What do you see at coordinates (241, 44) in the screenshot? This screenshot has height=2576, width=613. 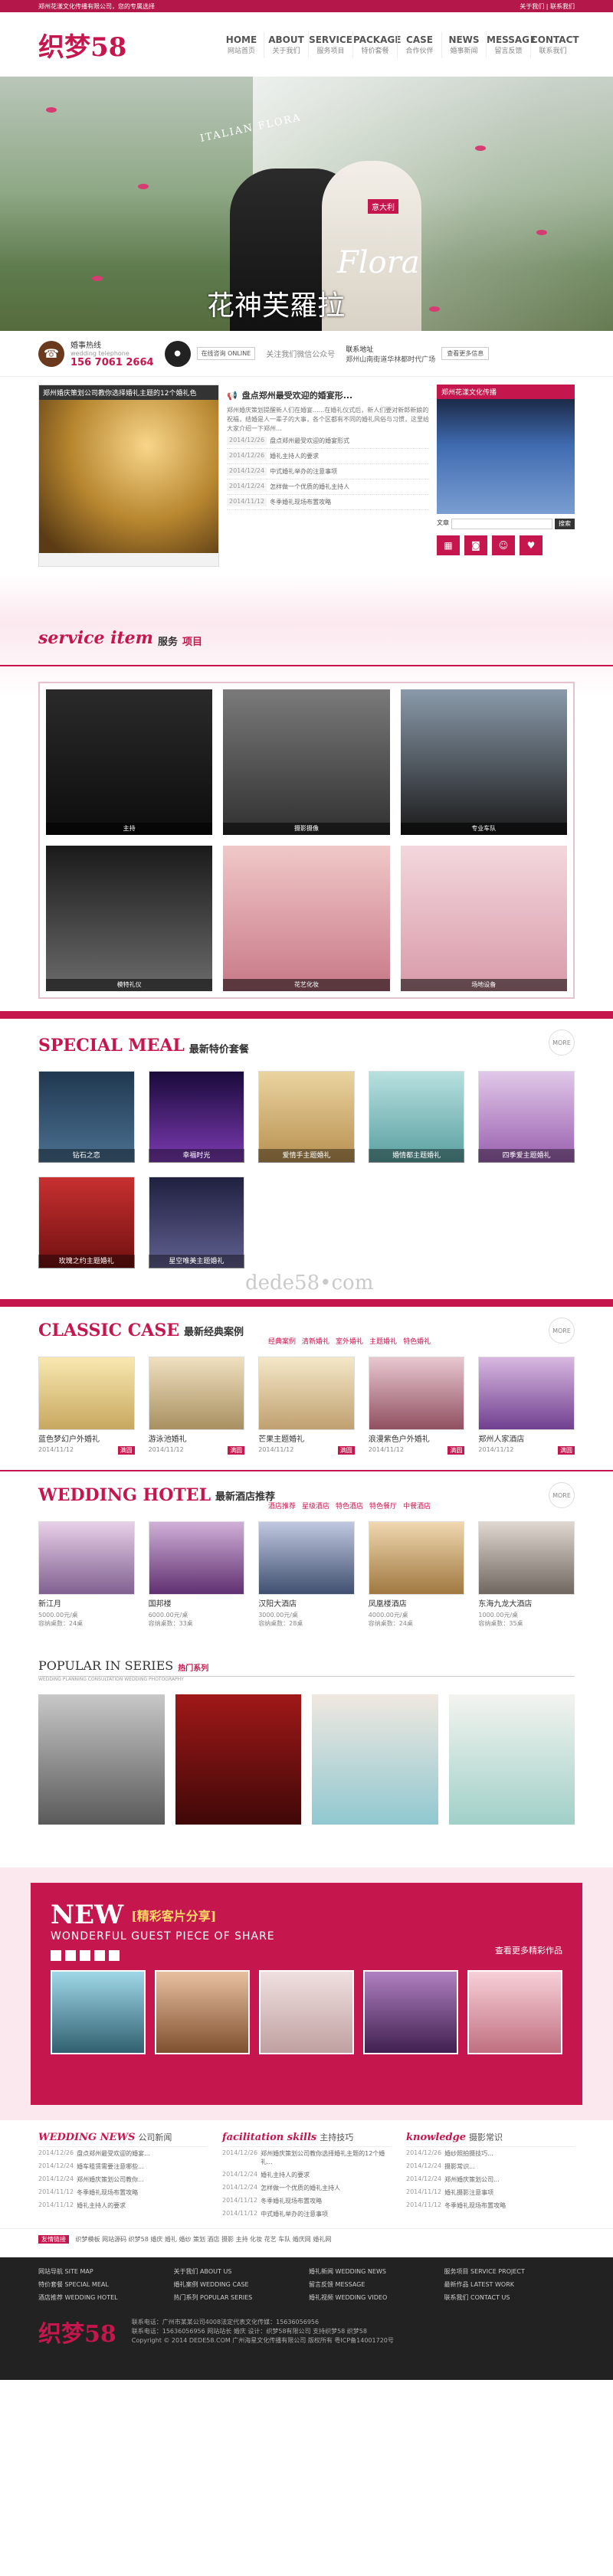 I see `nav-home: HOME 网站首页` at bounding box center [241, 44].